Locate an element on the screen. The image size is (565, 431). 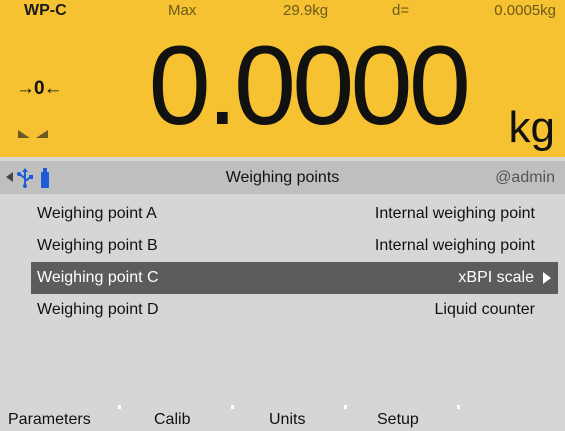
list-item-weighing-point-d: Weighing point D Liquid counter is located at coordinates (282, 310).